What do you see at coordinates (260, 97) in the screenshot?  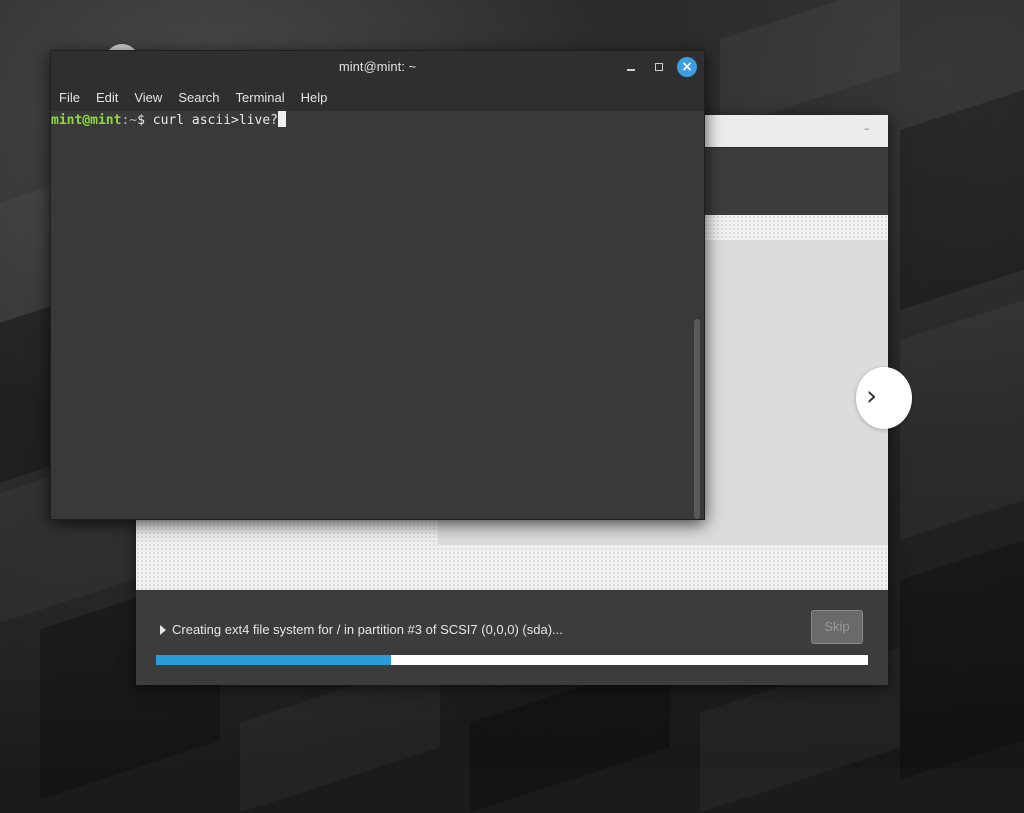 I see `menu-terminal: Terminal` at bounding box center [260, 97].